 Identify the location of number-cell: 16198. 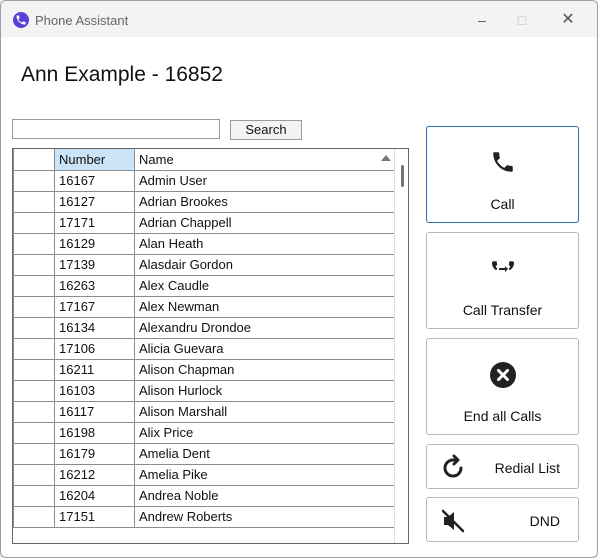
(94, 432).